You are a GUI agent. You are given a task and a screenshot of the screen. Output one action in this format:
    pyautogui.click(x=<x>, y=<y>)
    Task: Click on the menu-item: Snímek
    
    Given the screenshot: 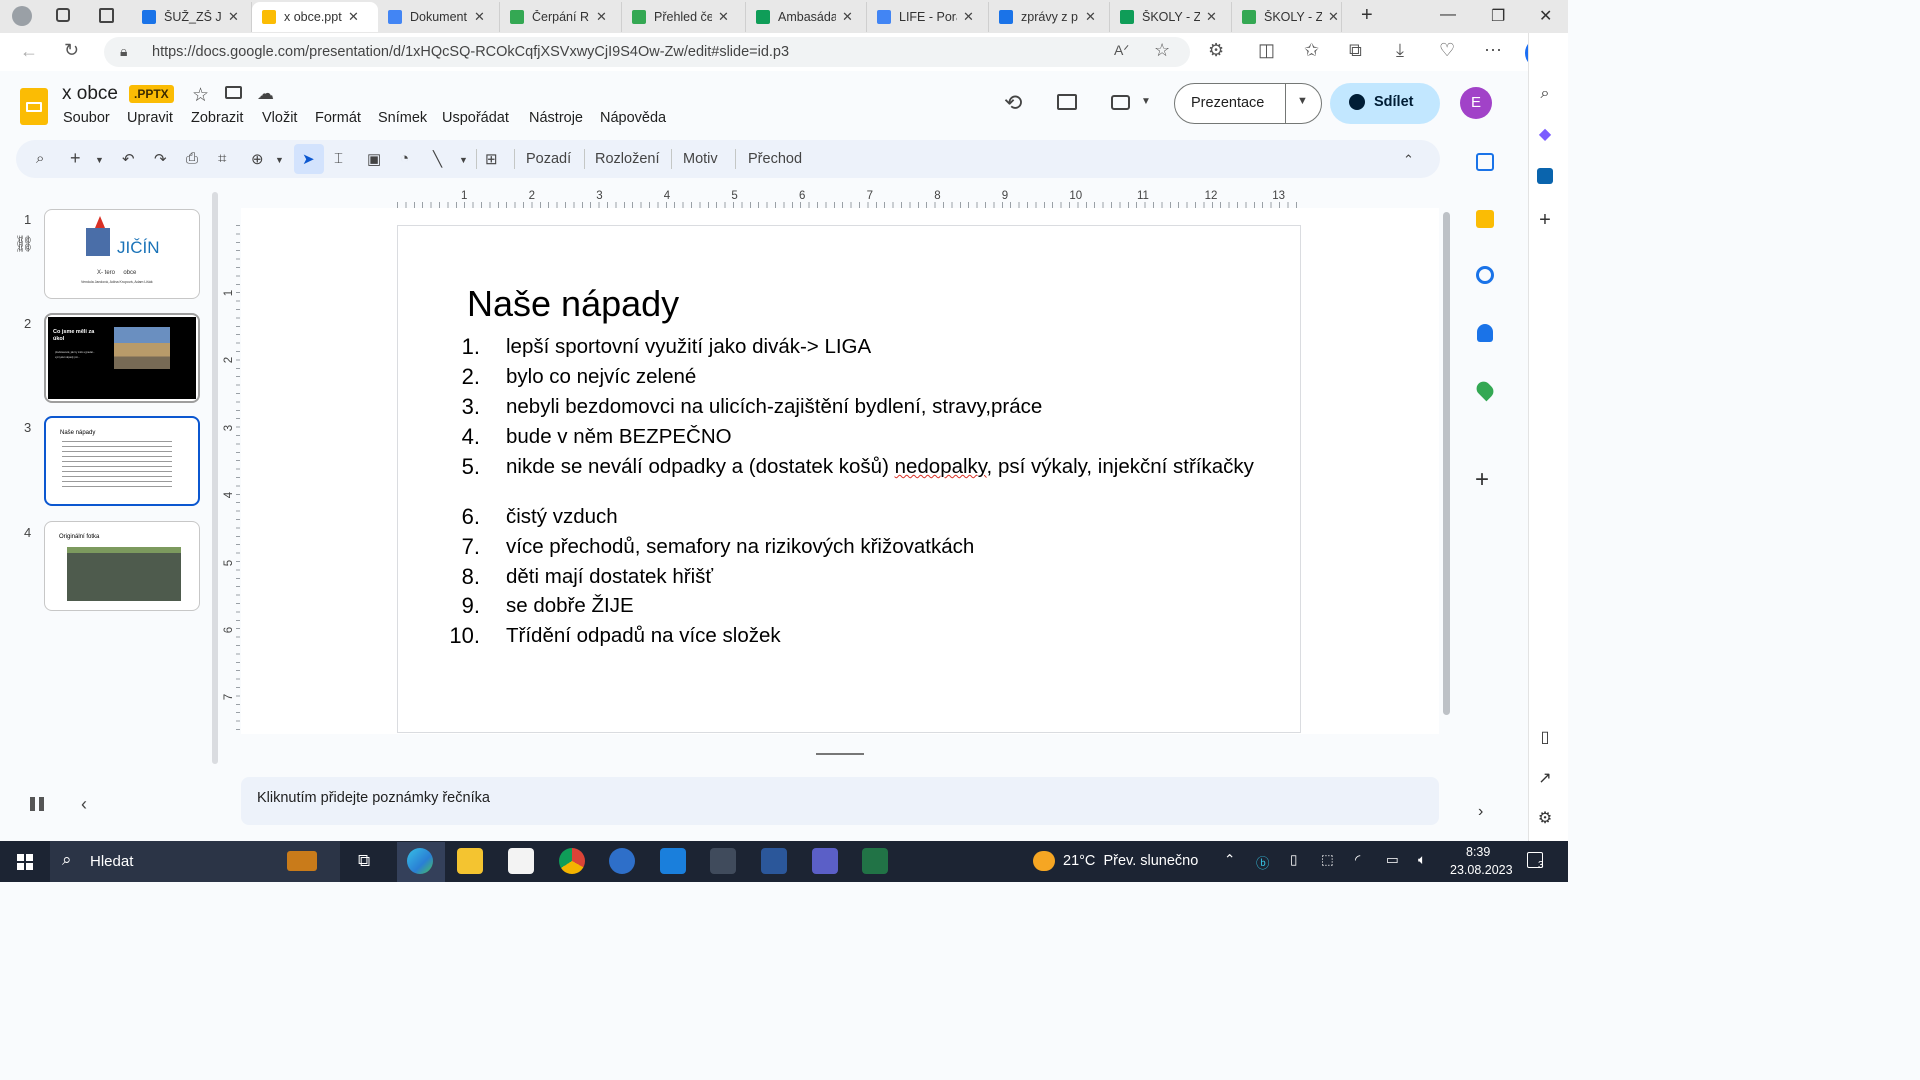 What is the action you would take?
    pyautogui.click(x=402, y=118)
    